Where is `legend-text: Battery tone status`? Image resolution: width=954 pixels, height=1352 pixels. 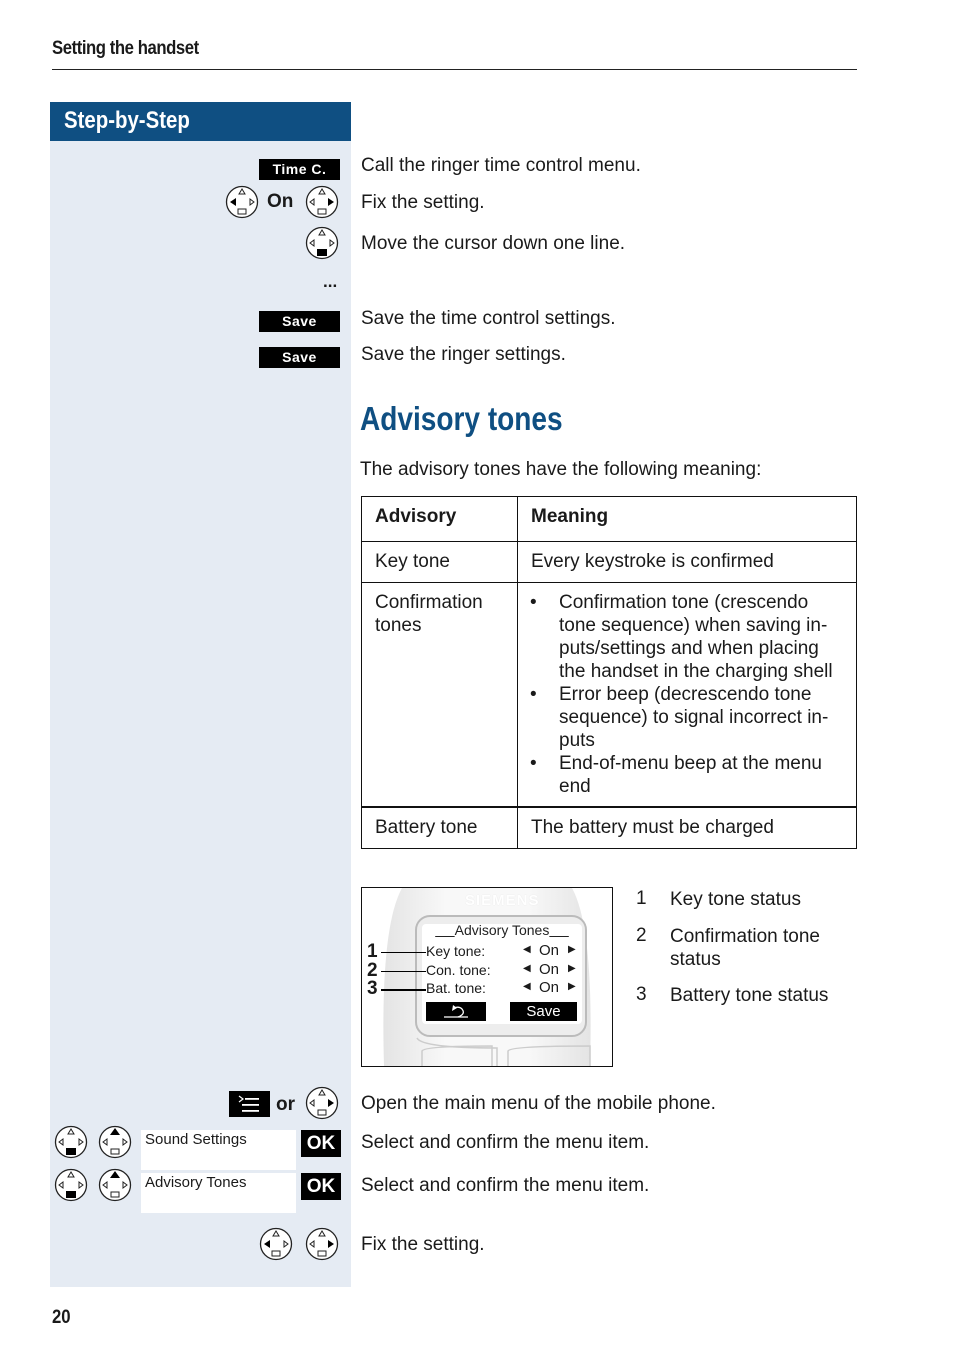
legend-text: Battery tone status is located at coordinates (749, 995).